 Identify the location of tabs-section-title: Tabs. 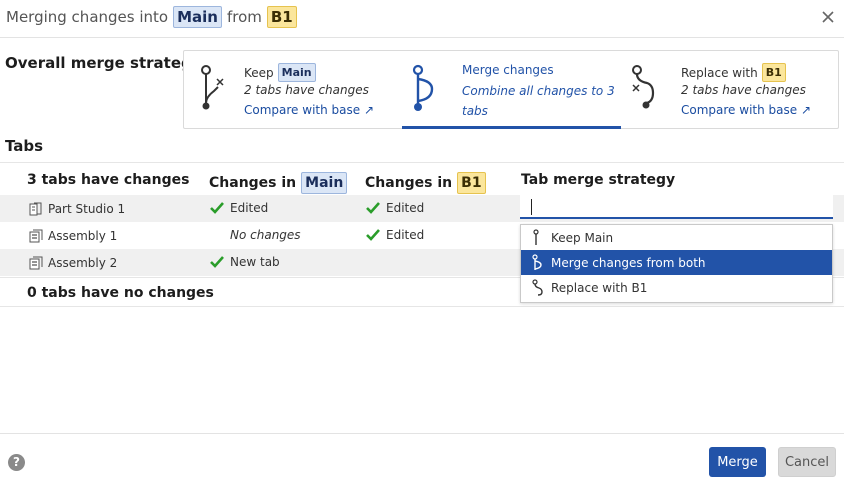
(24, 146).